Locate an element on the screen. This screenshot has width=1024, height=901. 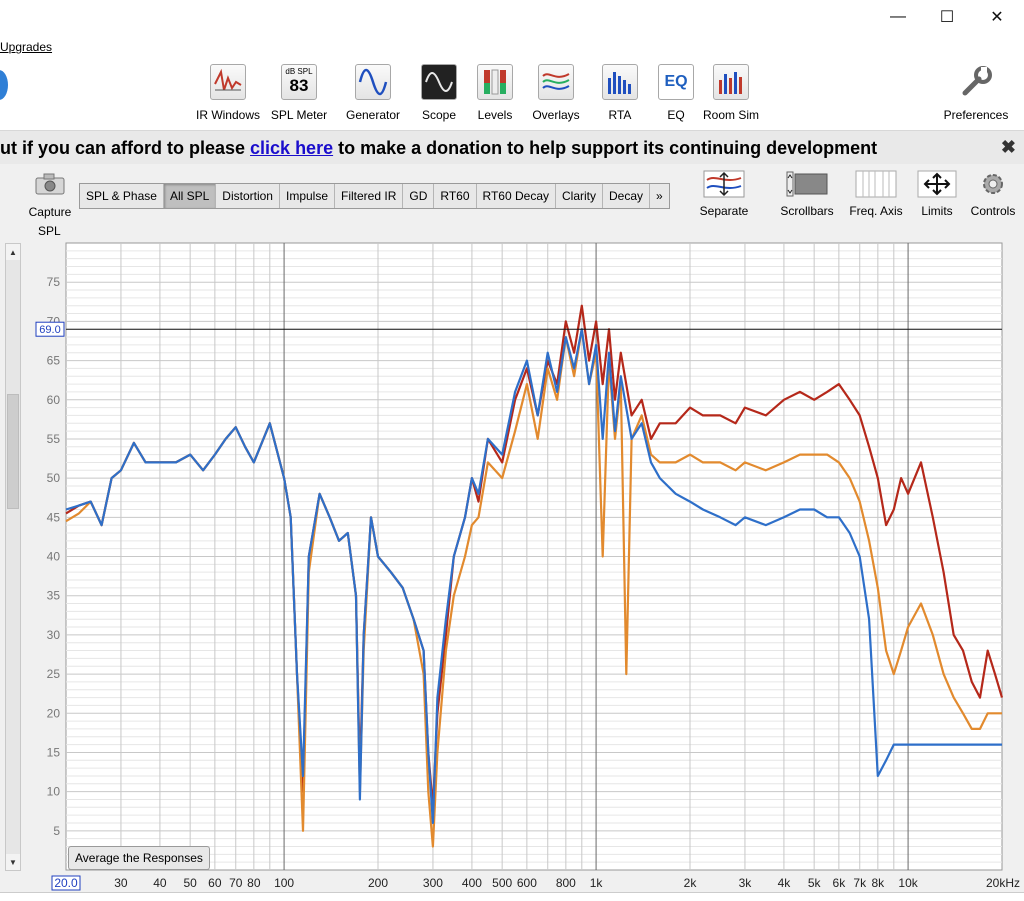
scrollbars-button: Scrollbars is located at coordinates (807, 194).